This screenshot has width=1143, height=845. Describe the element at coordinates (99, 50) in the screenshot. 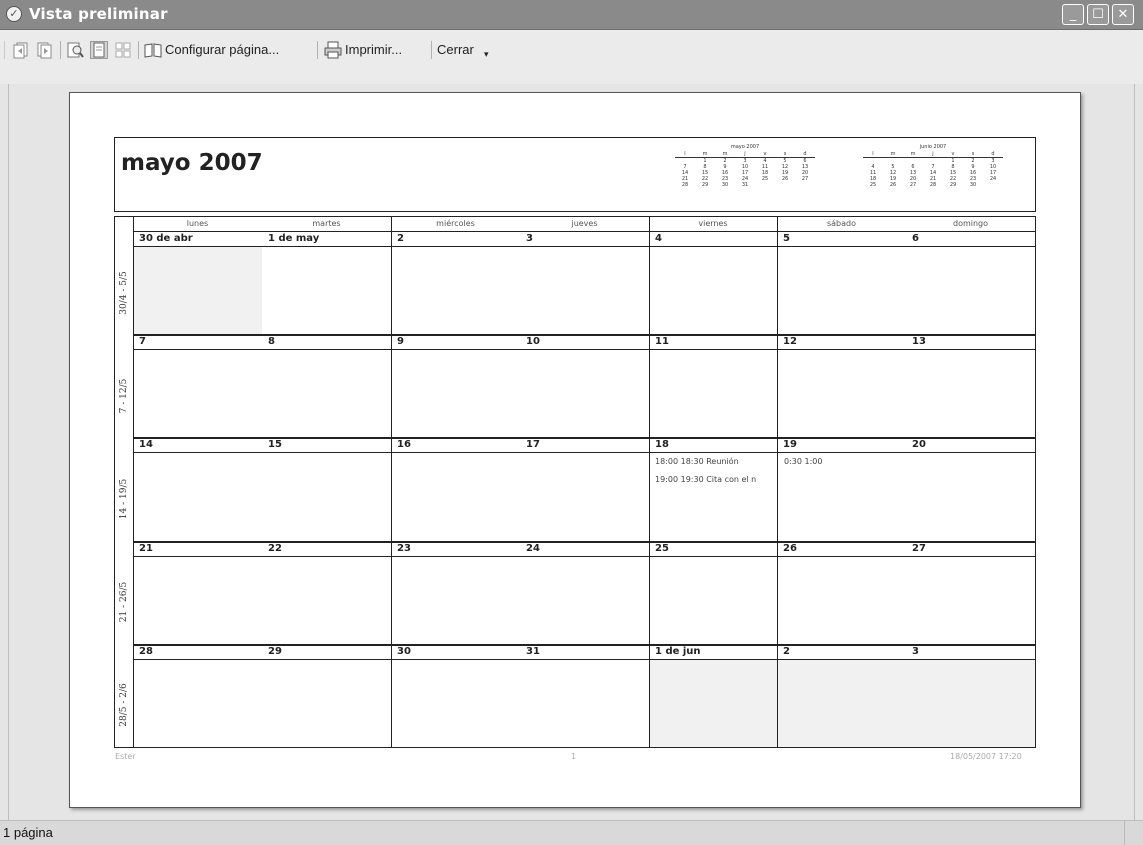

I see `one-page-icon` at that location.